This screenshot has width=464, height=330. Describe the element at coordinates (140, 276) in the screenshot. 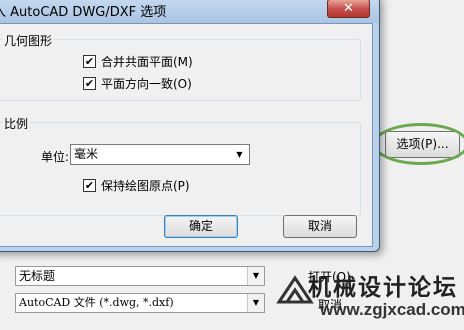

I see `title-combo: 无标题 ▼` at that location.